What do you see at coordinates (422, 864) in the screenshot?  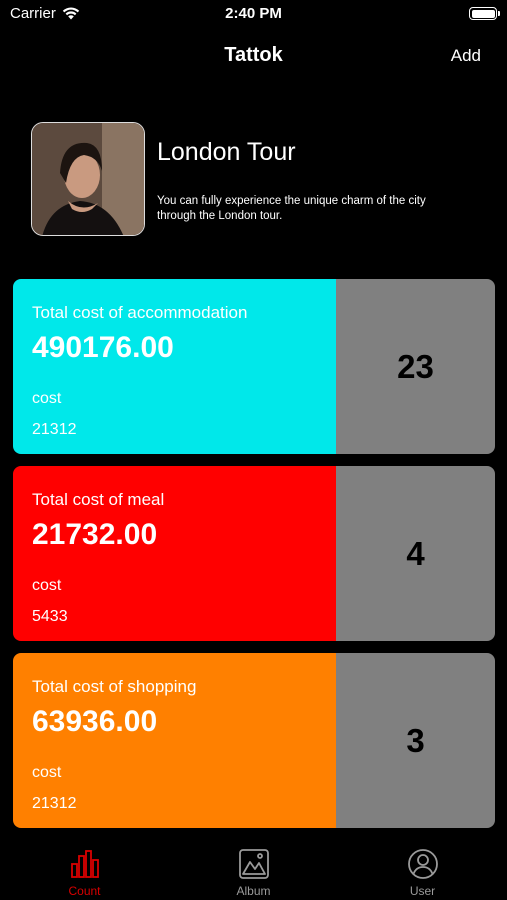 I see `user-icon` at bounding box center [422, 864].